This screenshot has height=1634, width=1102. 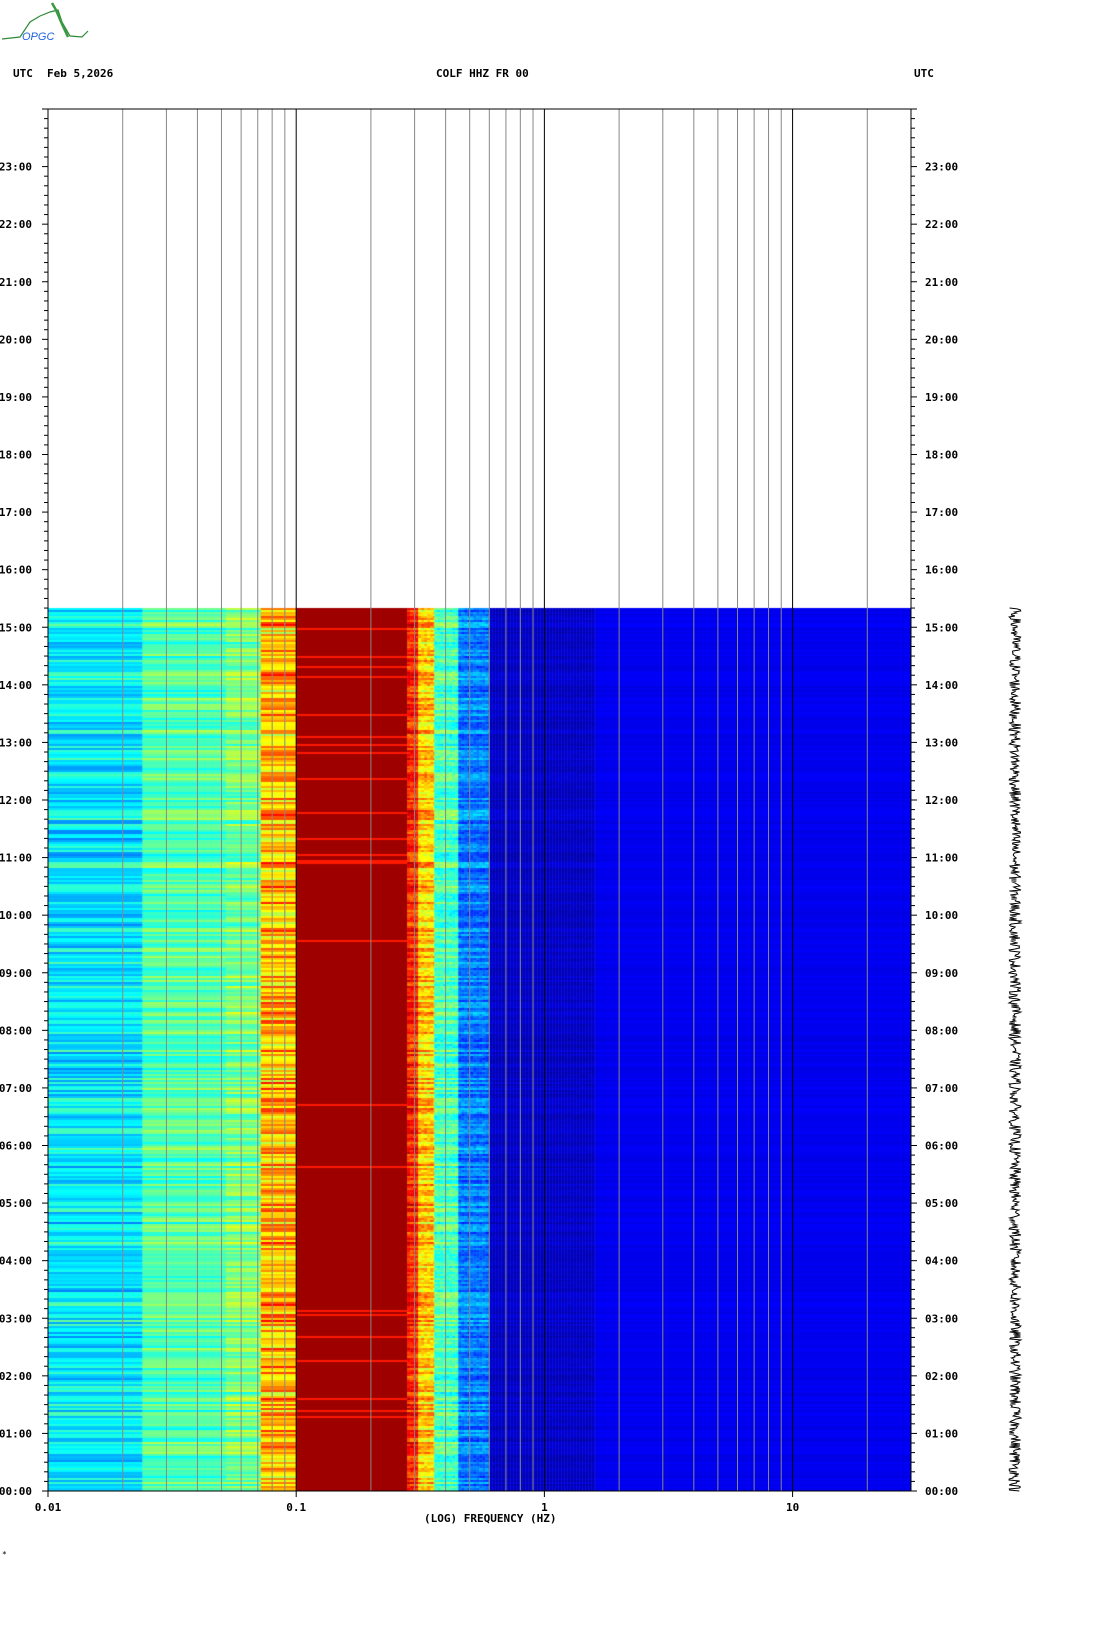 I want to click on y-tick-label-left: 00:00, so click(x=16, y=1491).